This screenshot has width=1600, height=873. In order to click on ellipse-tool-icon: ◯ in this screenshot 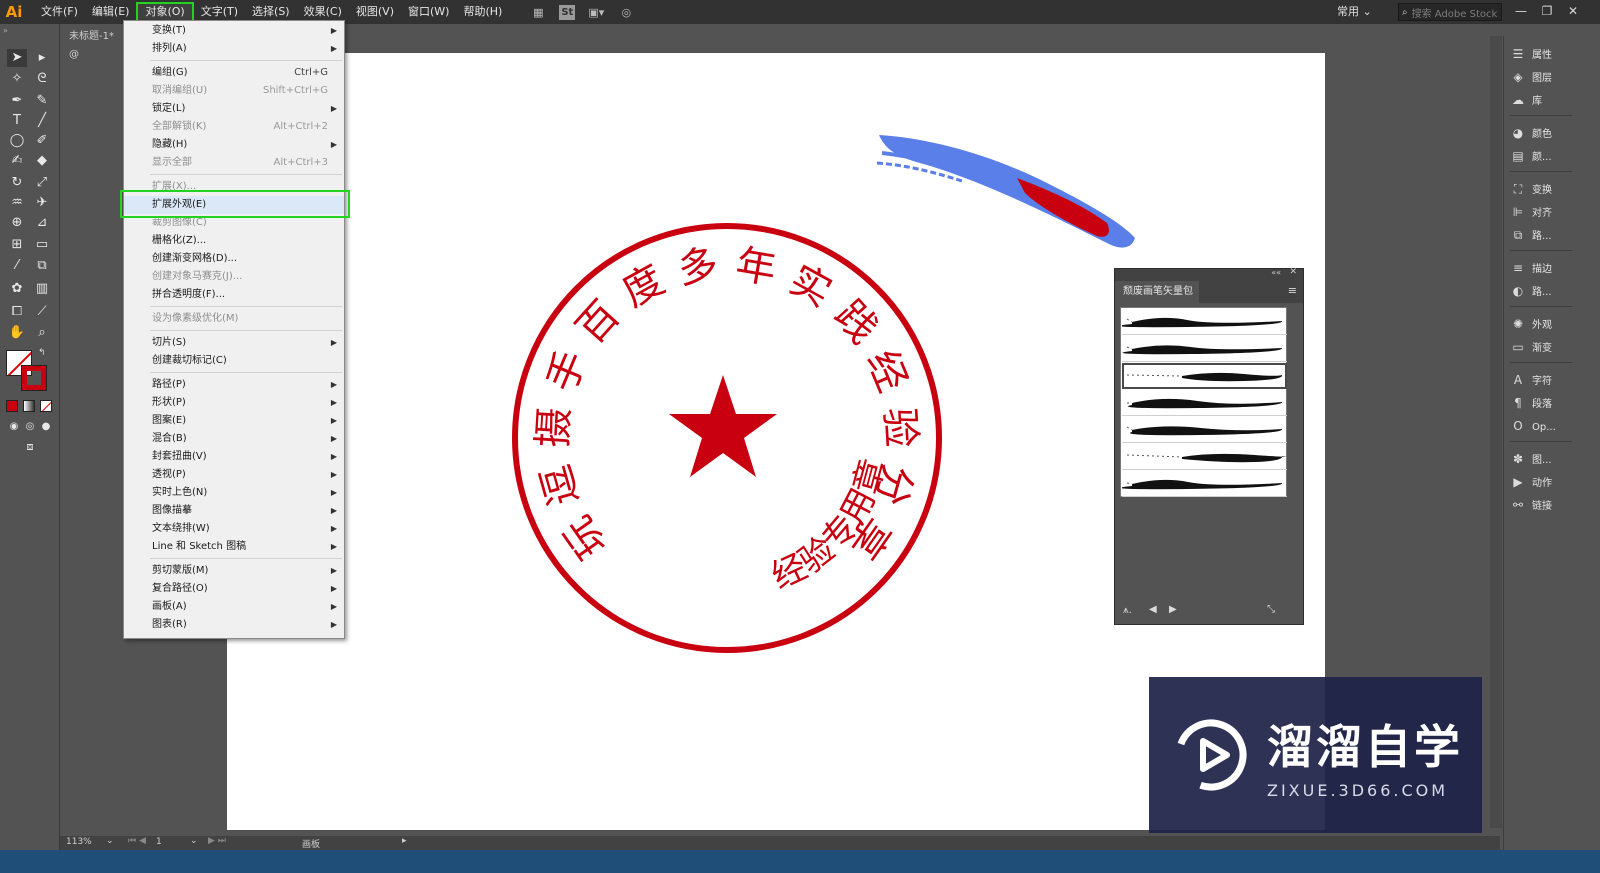, I will do `click(17, 141)`.